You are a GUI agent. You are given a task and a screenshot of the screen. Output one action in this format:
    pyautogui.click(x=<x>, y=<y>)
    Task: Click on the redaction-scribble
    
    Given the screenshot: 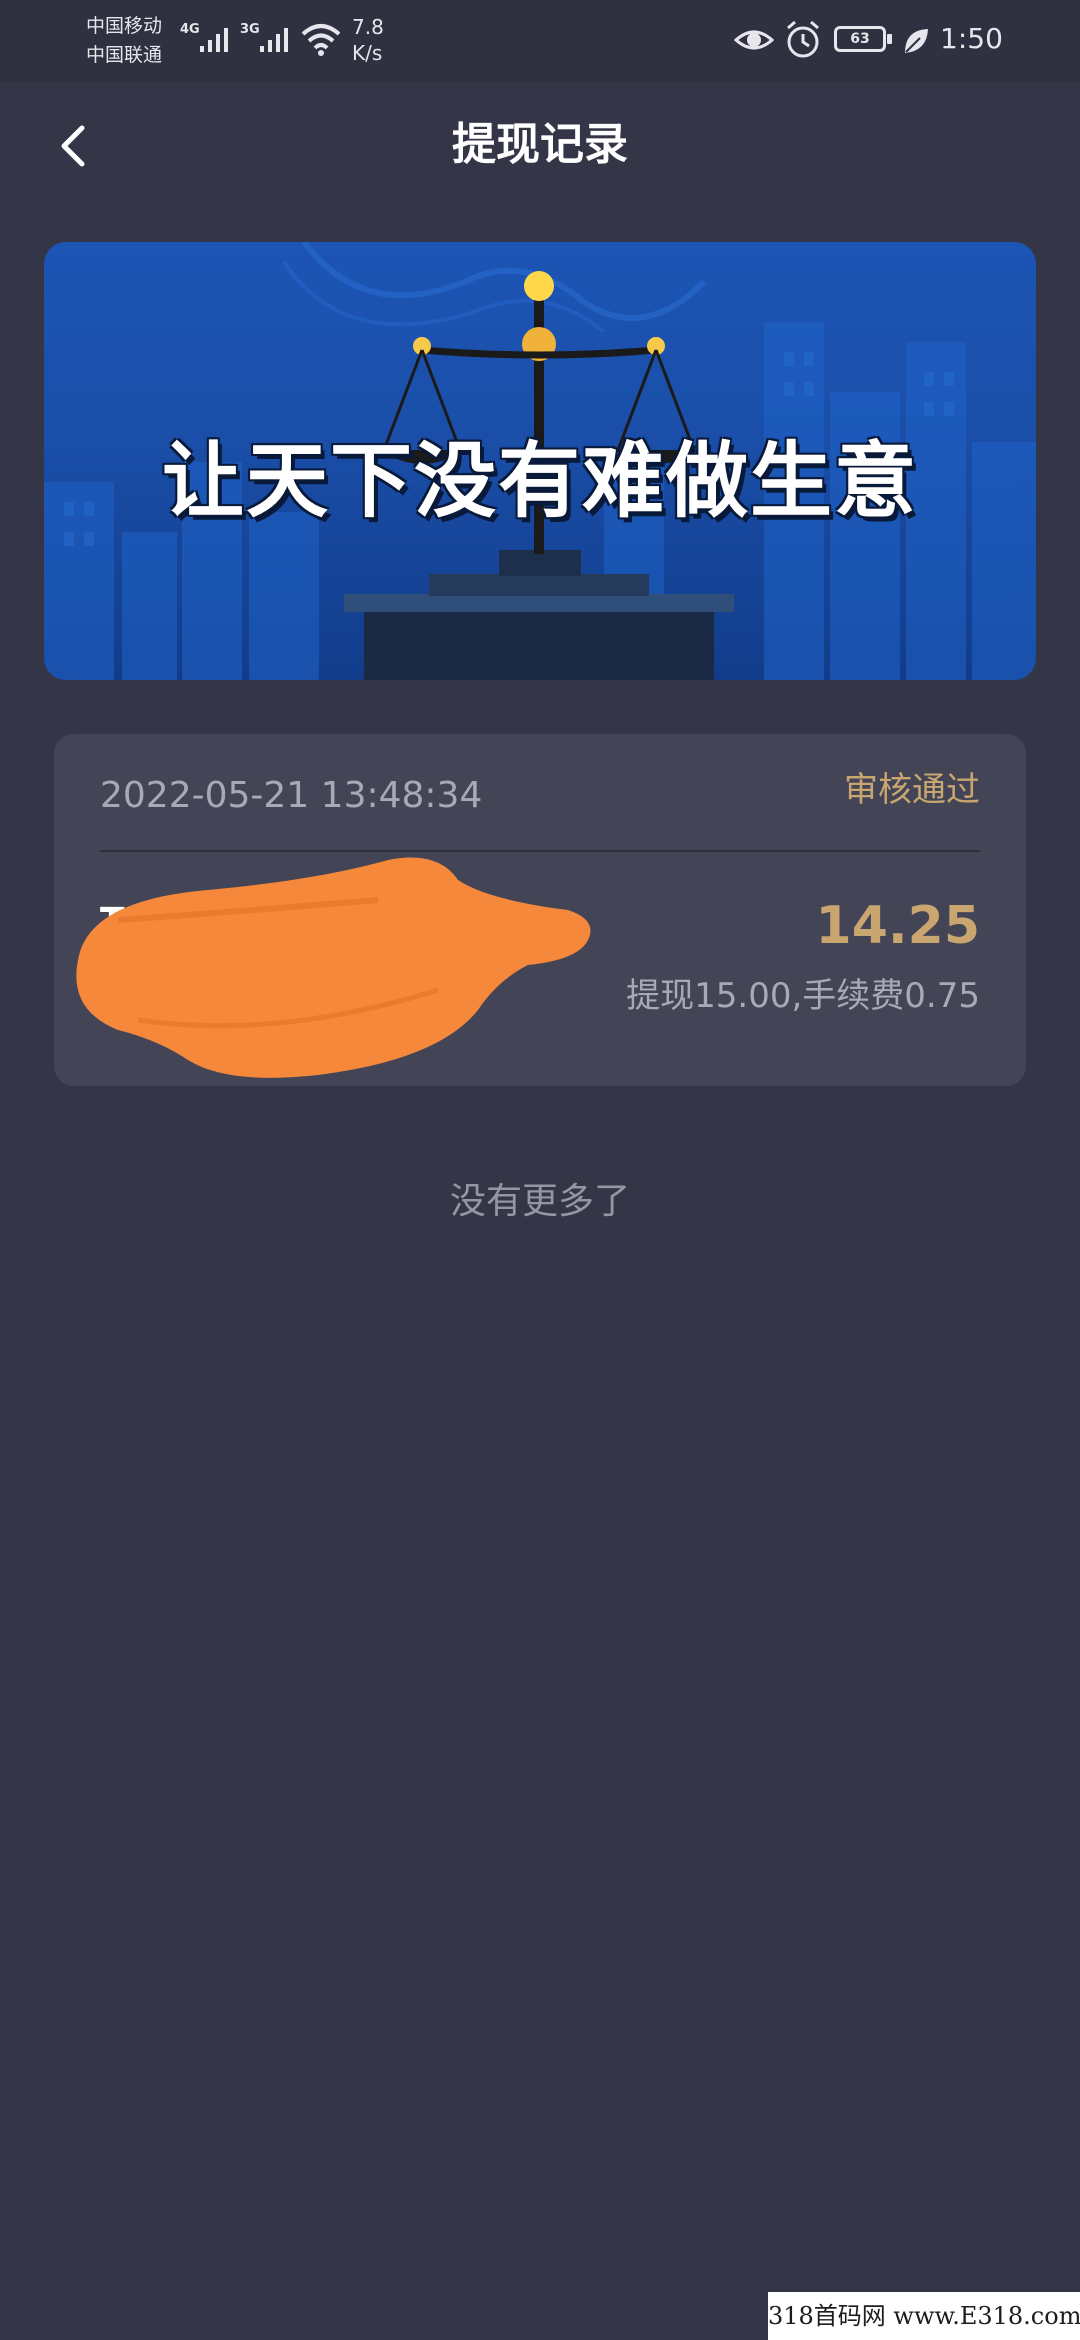 What is the action you would take?
    pyautogui.click(x=333, y=967)
    